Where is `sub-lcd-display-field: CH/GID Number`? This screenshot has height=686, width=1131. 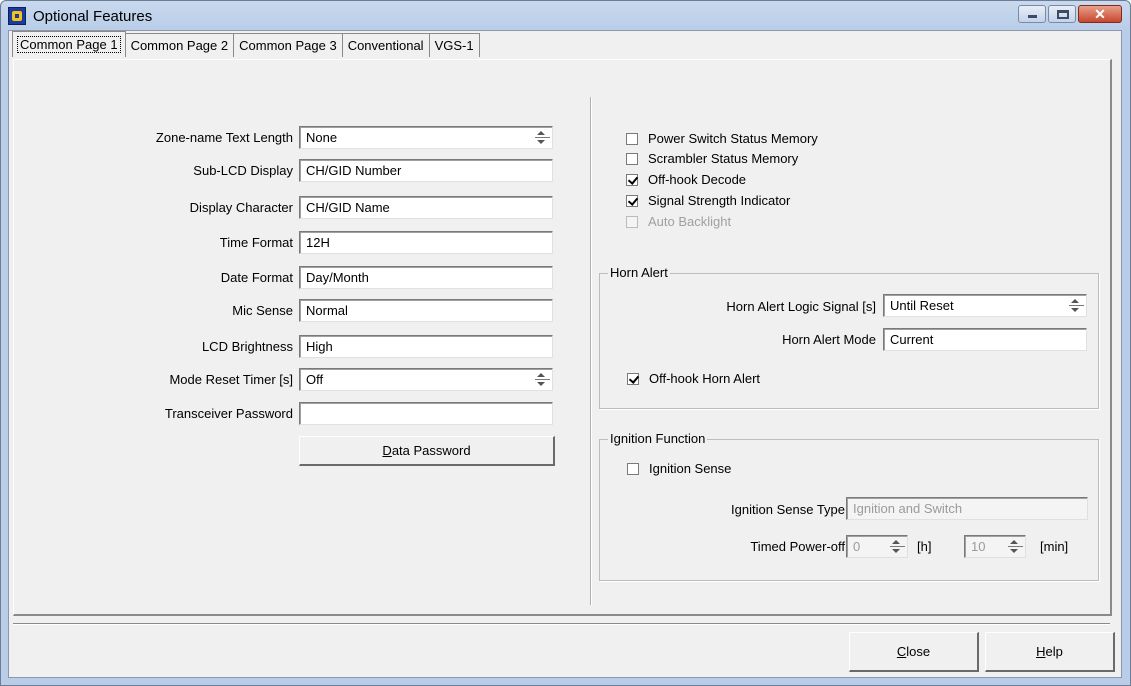
sub-lcd-display-field: CH/GID Number is located at coordinates (426, 170).